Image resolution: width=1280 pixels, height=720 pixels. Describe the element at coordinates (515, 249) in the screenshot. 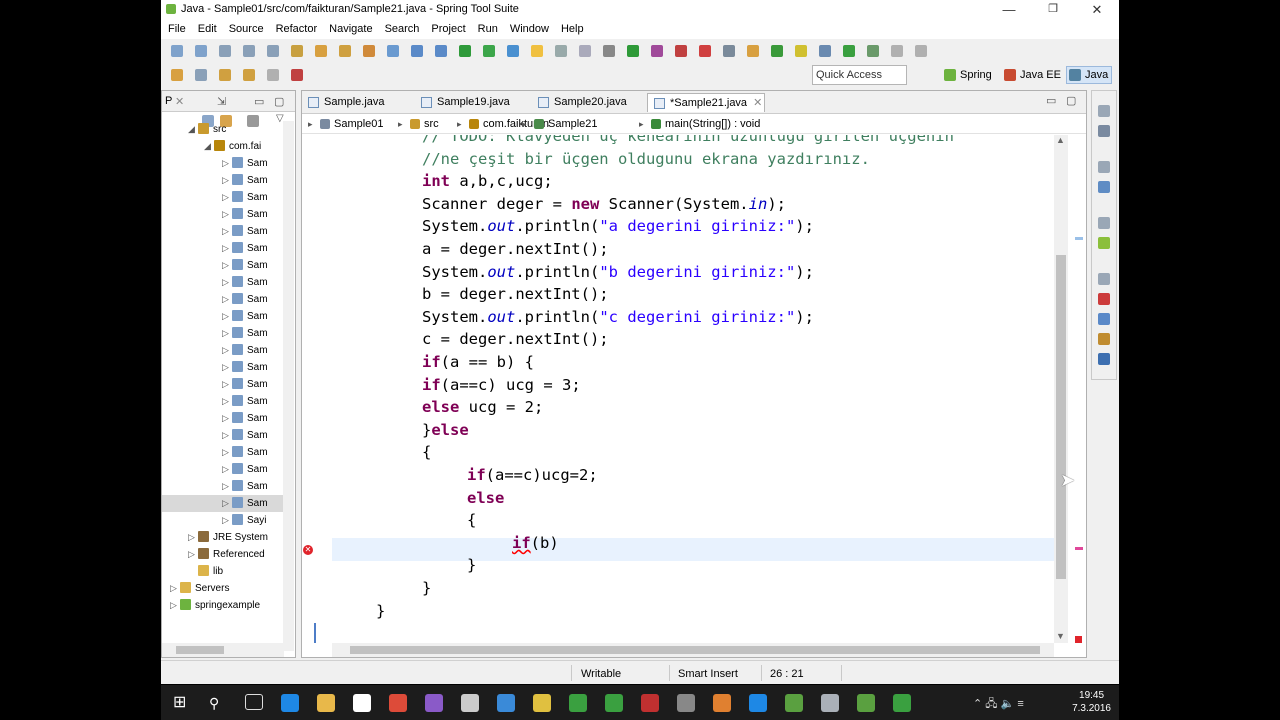

I see `code-line: a = deger.nextInt();` at that location.